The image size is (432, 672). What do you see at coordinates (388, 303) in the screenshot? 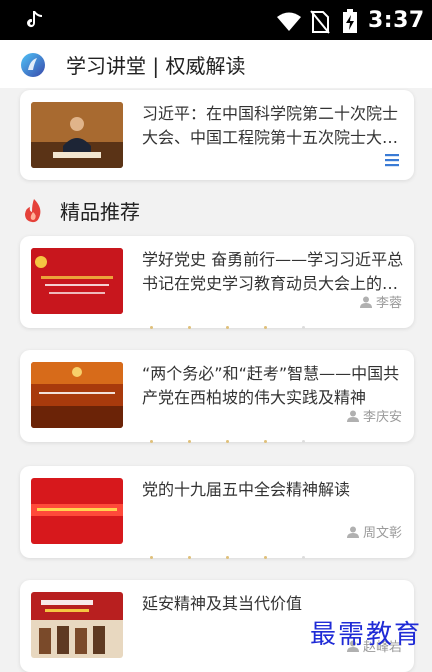
I see `author-name: 李蓉` at bounding box center [388, 303].